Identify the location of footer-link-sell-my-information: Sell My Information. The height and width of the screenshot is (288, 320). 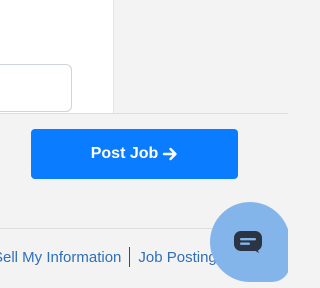
(60, 257).